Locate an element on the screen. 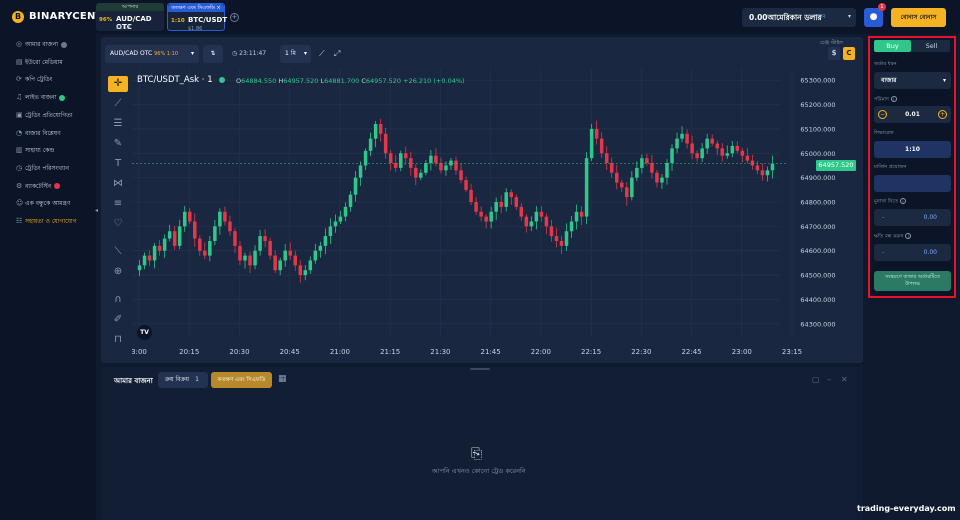 The height and width of the screenshot is (520, 960). sidebar-item-icon: ☷ is located at coordinates (19, 221).